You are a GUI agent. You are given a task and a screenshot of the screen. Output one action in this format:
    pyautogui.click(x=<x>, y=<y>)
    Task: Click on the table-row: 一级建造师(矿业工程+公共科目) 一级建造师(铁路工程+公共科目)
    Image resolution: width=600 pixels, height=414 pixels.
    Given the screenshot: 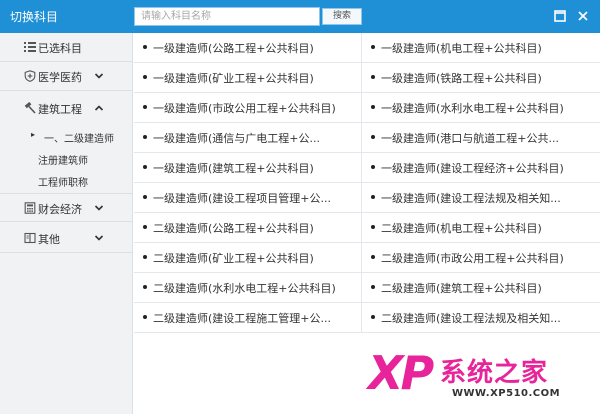 What is the action you would take?
    pyautogui.click(x=367, y=78)
    